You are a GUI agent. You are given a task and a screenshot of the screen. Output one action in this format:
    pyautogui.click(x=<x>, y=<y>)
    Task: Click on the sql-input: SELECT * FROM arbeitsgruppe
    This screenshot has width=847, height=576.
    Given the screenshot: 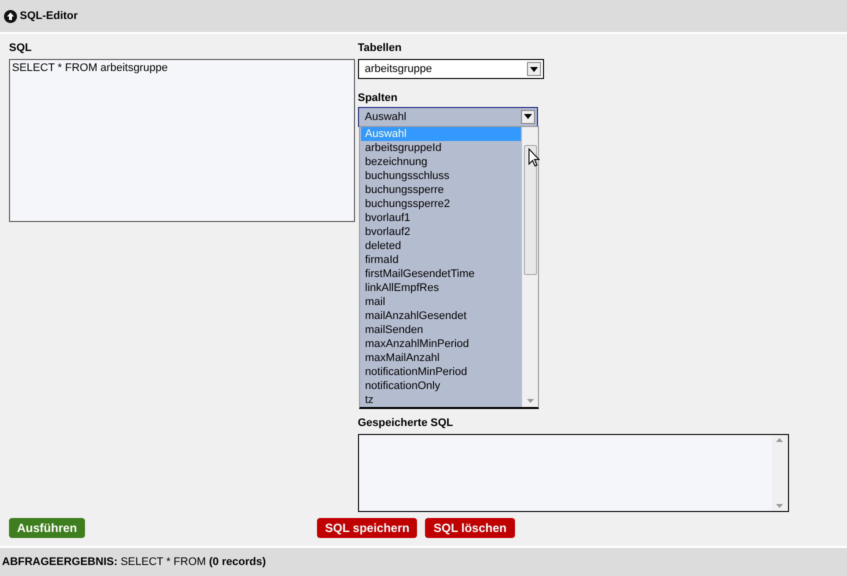 What is the action you would take?
    pyautogui.click(x=182, y=140)
    